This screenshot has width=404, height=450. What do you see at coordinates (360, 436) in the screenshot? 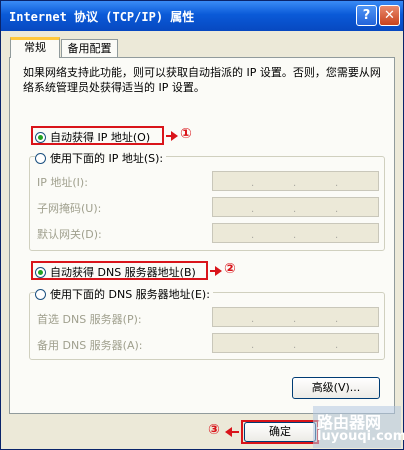
I see `watermark-url: luyouqi.com` at bounding box center [360, 436].